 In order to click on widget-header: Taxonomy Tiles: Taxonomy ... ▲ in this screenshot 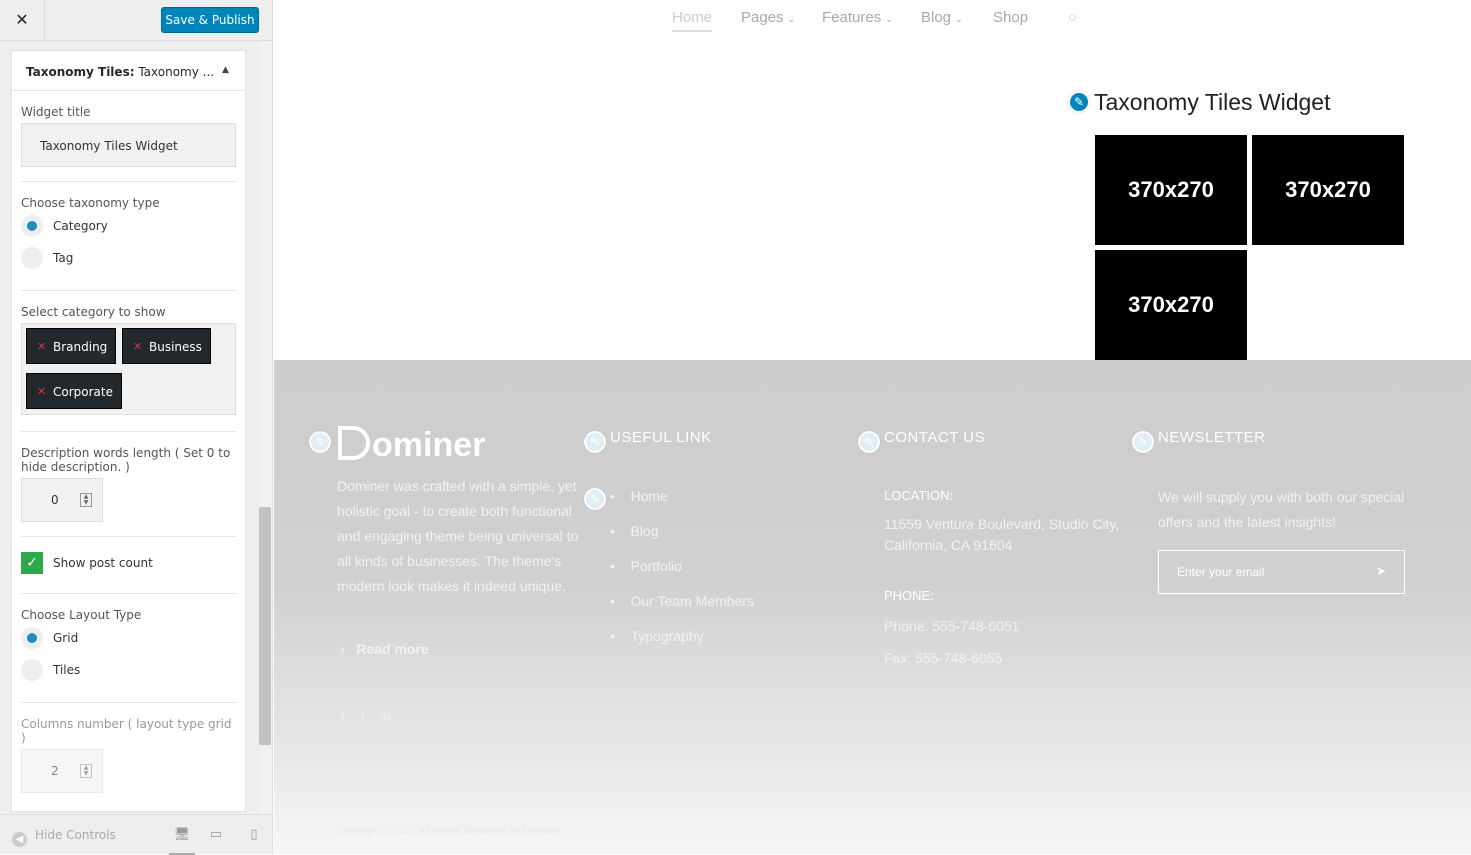, I will do `click(128, 71)`.